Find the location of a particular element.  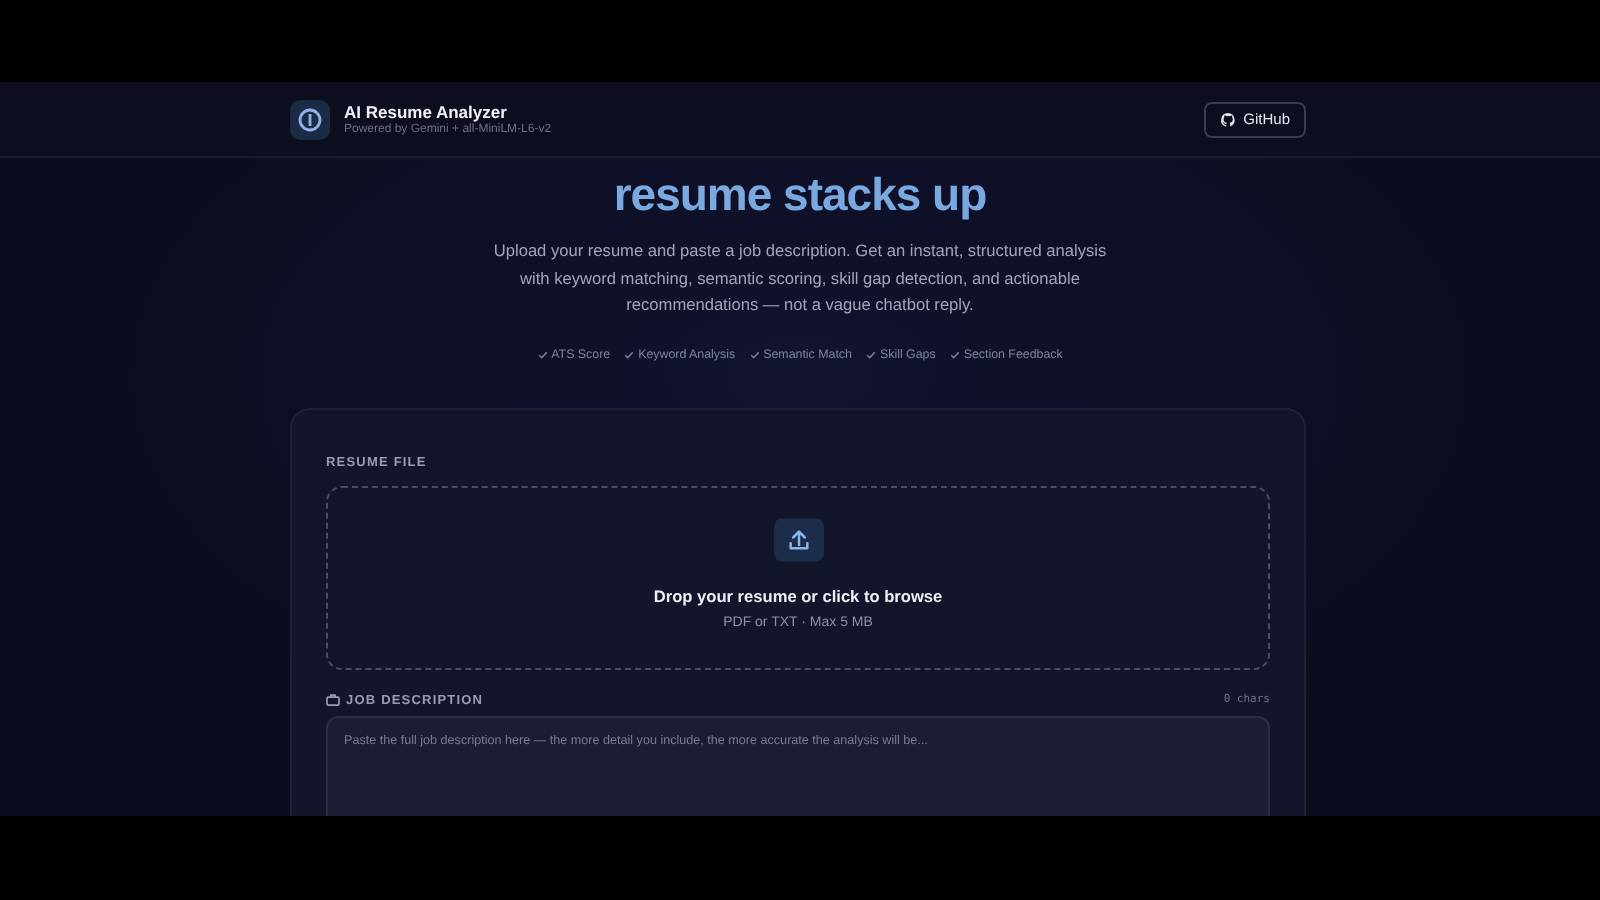

upload-icon is located at coordinates (798, 539).